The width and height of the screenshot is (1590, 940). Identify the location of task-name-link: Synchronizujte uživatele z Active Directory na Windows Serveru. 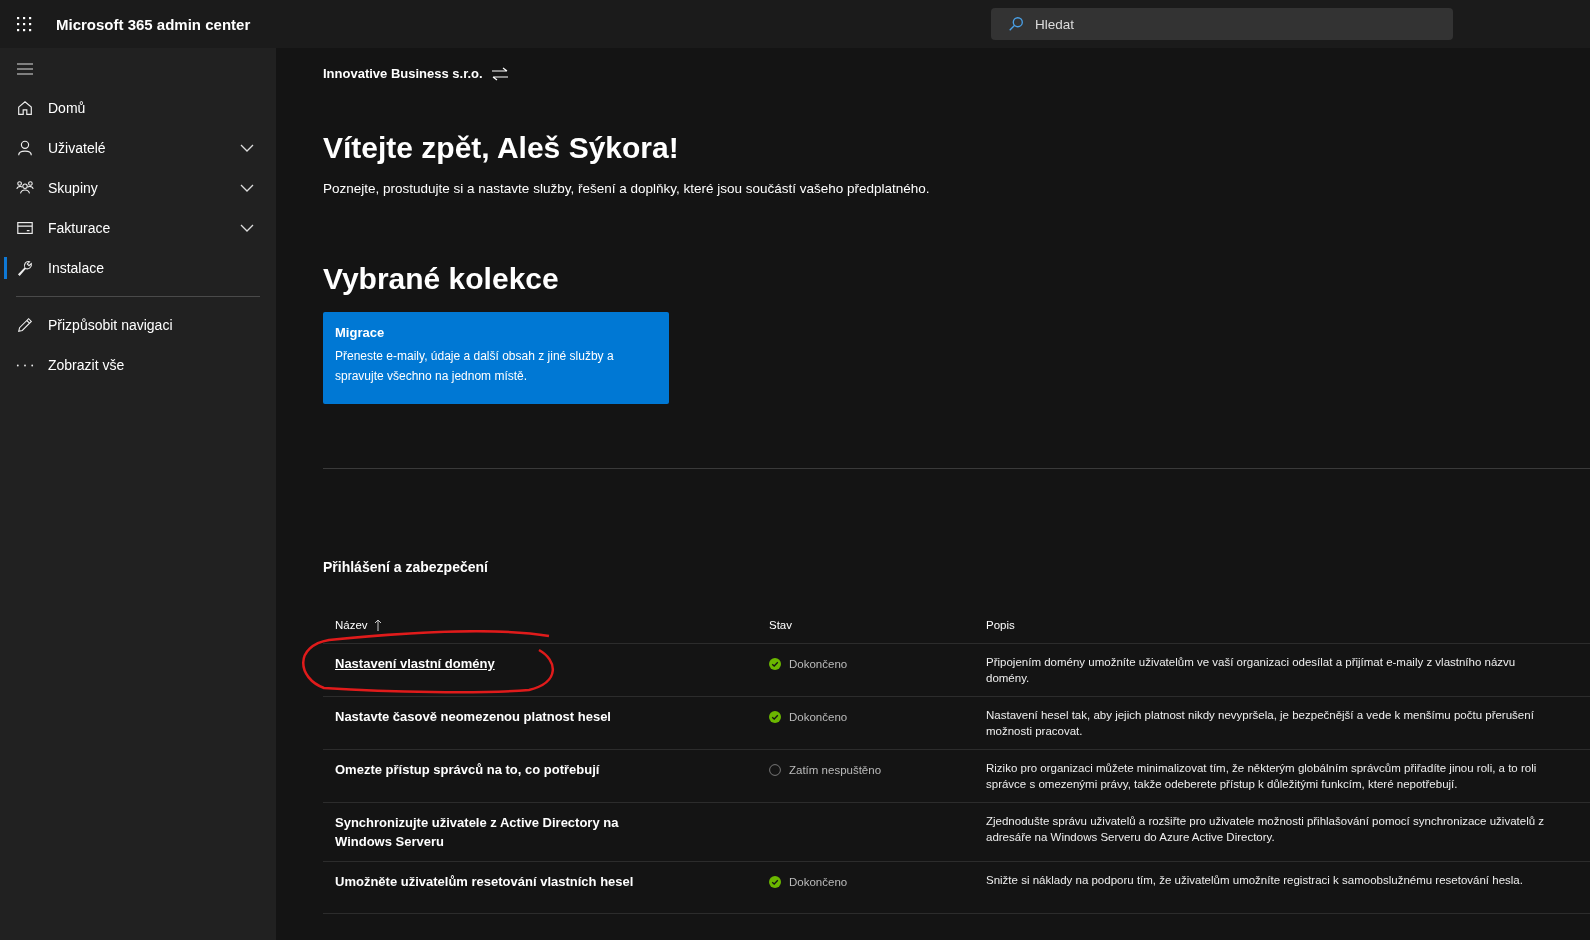
(485, 832).